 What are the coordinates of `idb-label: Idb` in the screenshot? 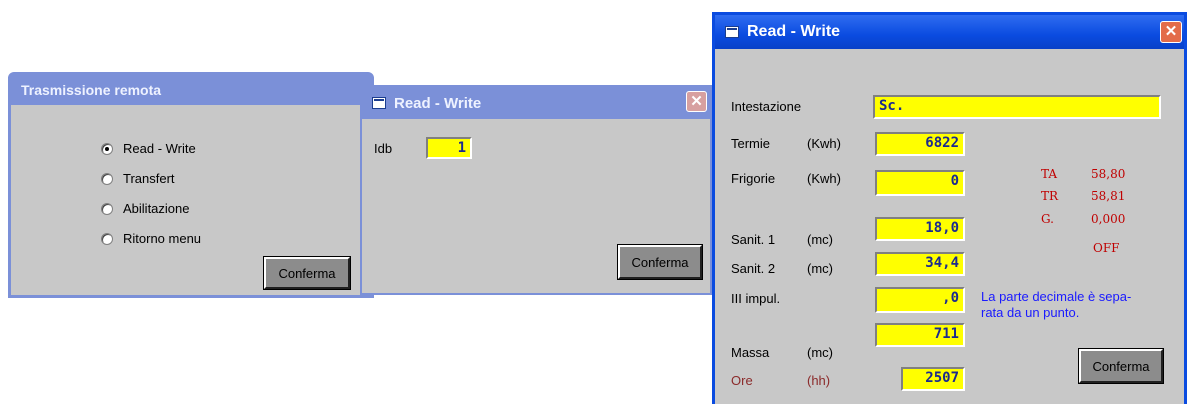 It's located at (383, 148).